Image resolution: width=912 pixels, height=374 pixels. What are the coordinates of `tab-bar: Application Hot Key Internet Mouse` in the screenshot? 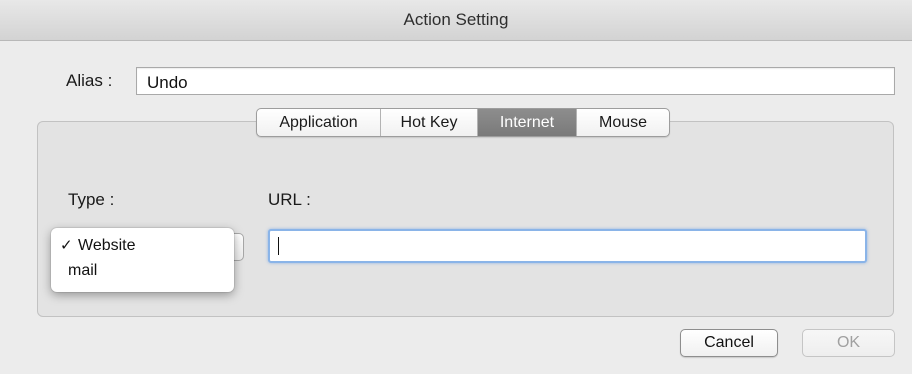 It's located at (463, 122).